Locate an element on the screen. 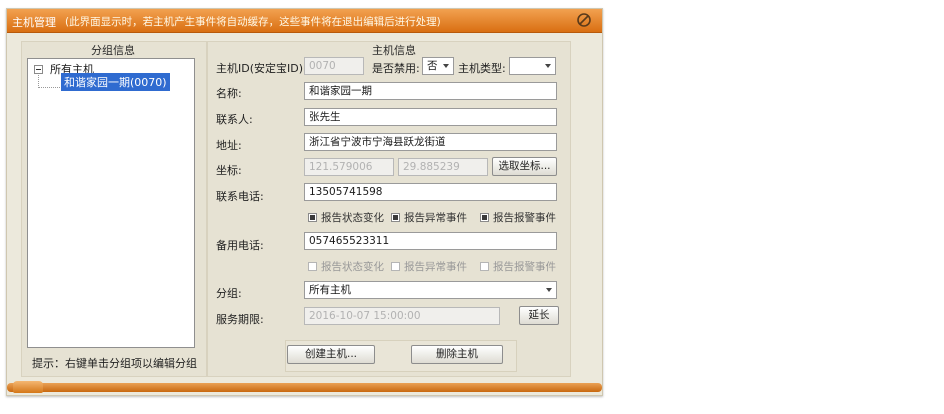  host-id-field: 0070 is located at coordinates (334, 66).